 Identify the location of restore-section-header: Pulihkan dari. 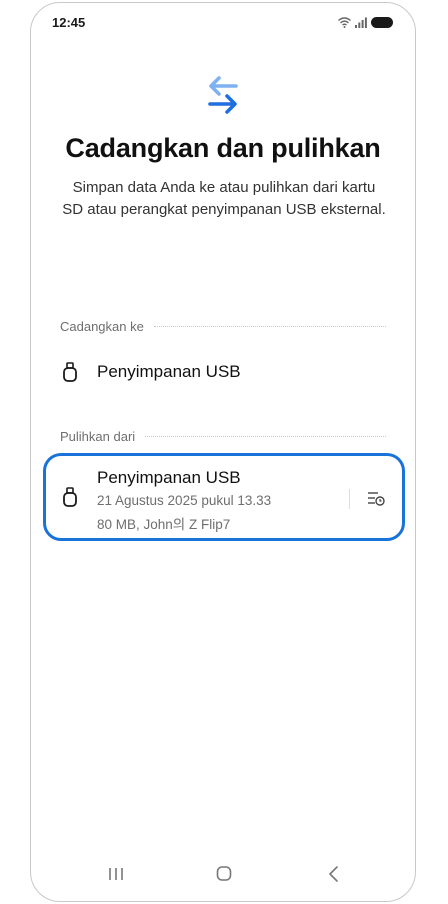
(223, 436).